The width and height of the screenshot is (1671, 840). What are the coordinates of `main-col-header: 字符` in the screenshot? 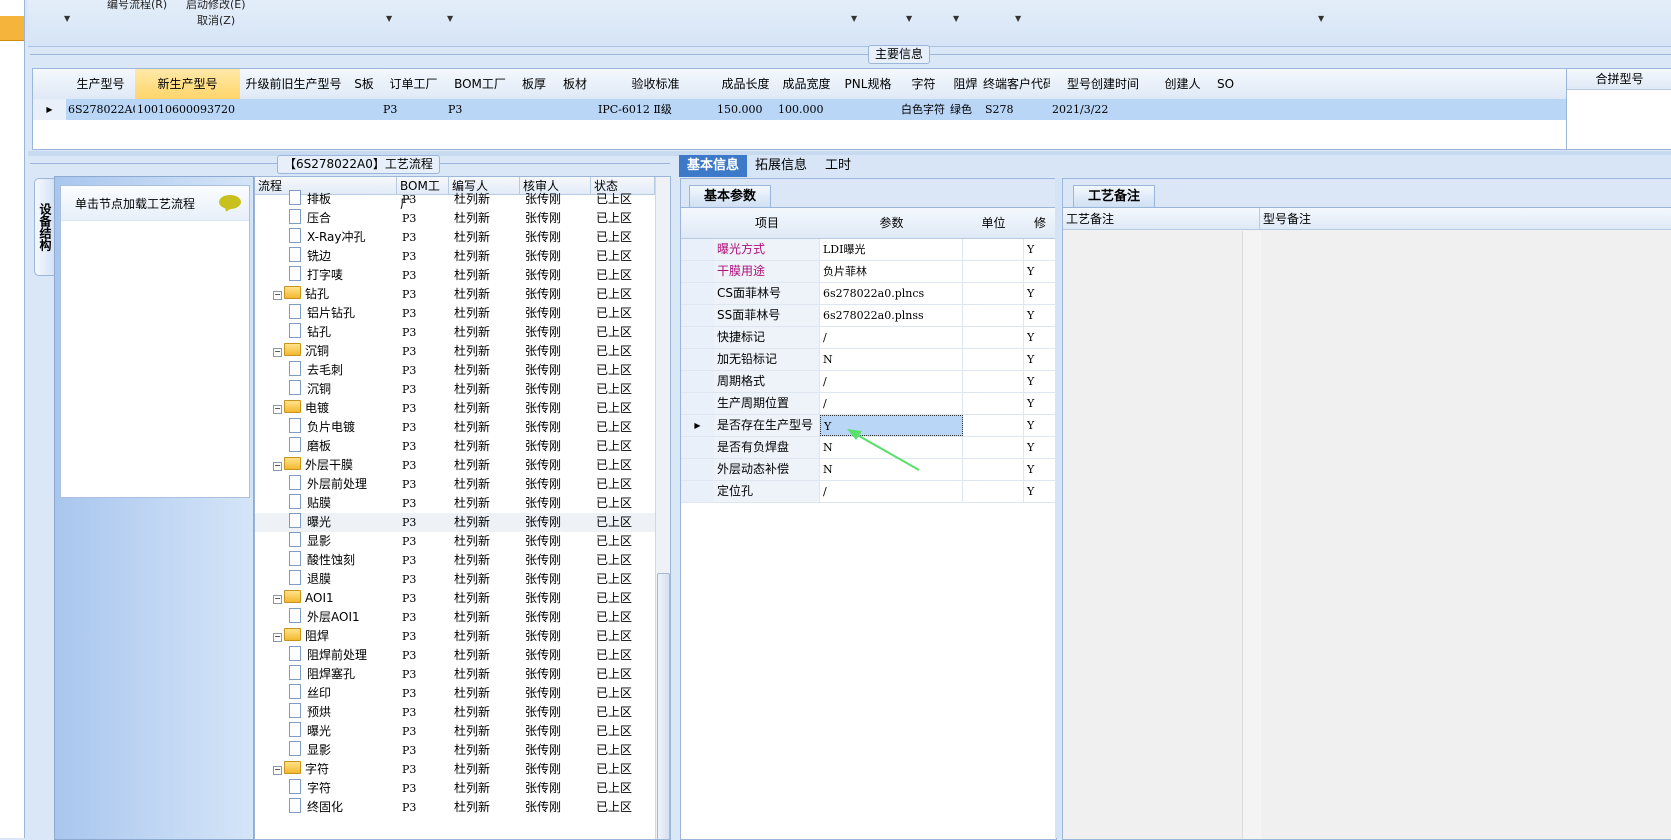 It's located at (924, 84).